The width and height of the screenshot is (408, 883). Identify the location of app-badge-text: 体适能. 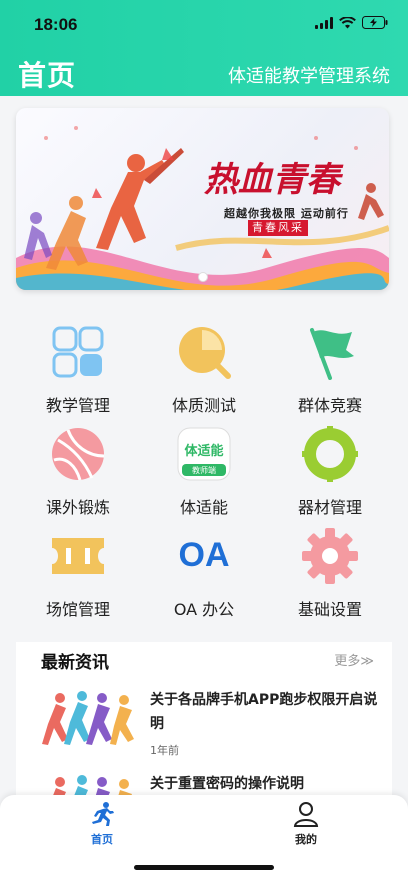
(204, 451).